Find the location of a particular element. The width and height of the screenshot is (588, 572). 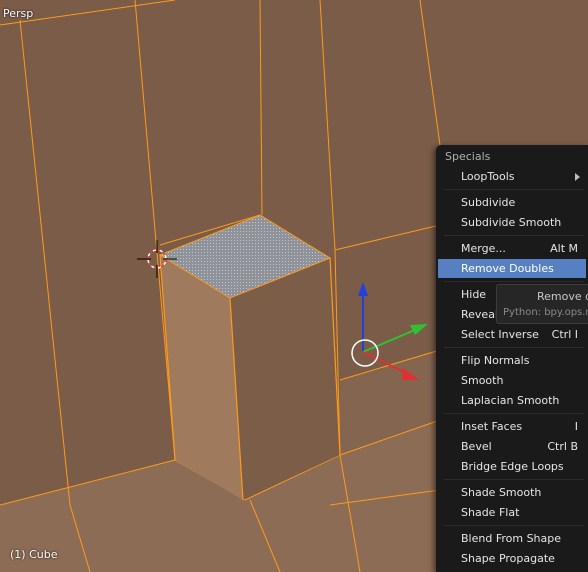

menu-item-laplacian-smooth: Laplacian Smooth is located at coordinates (512, 400).